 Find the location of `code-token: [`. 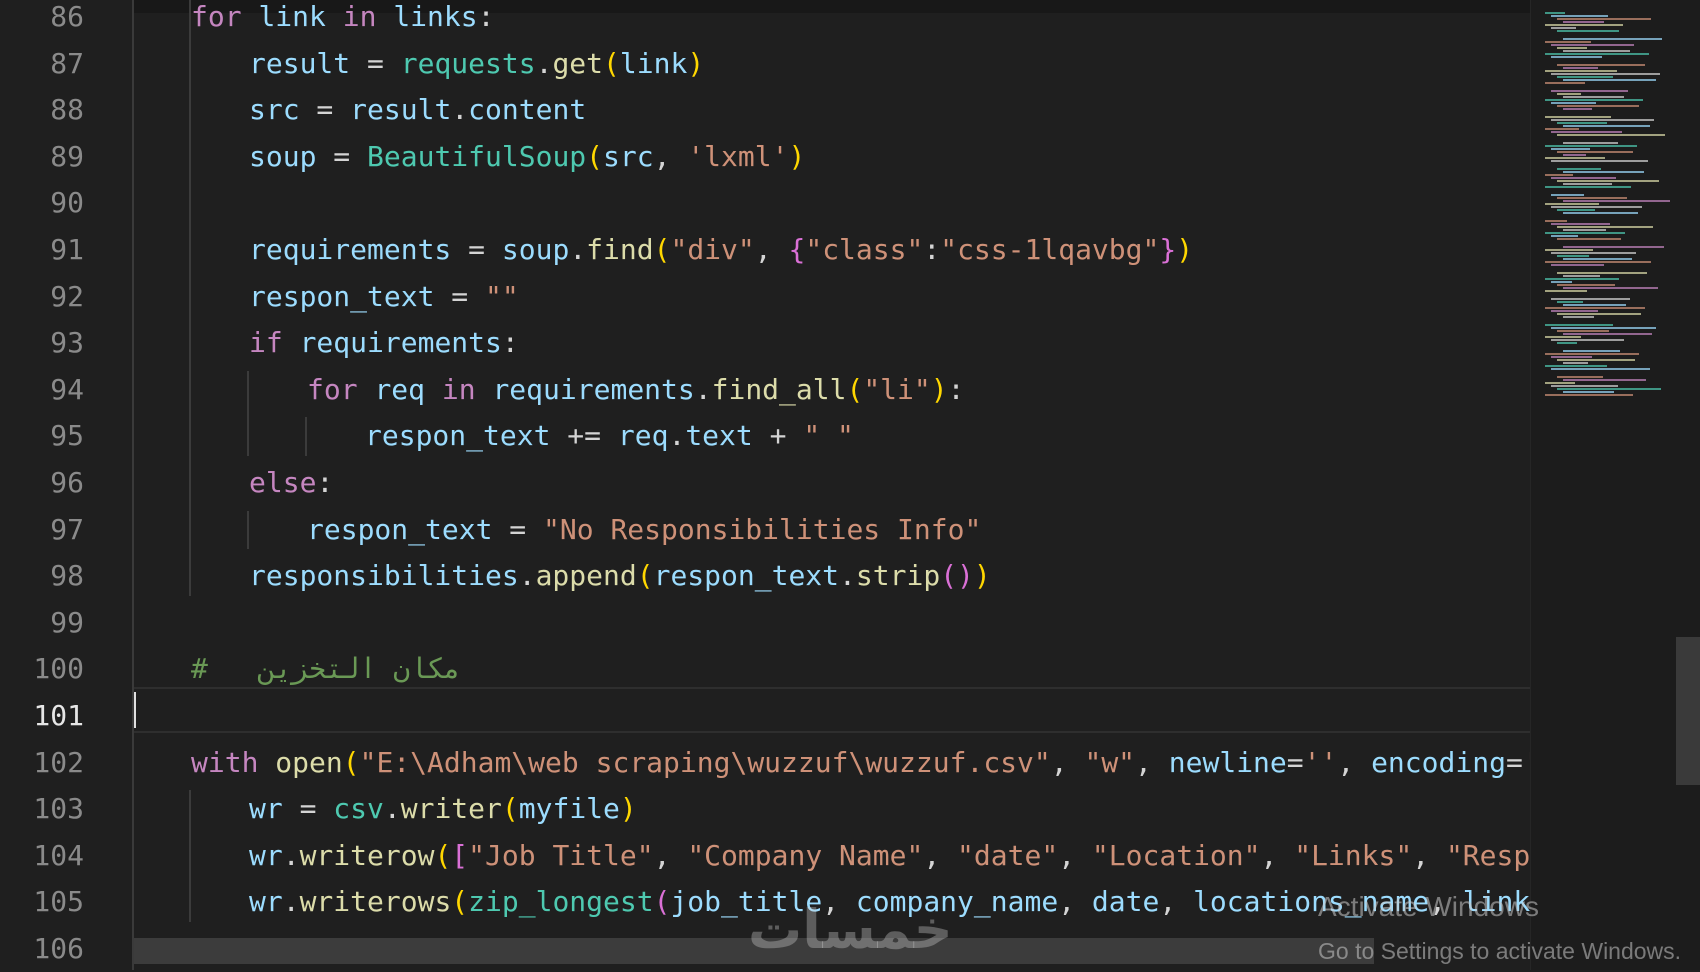

code-token: [ is located at coordinates (460, 855).